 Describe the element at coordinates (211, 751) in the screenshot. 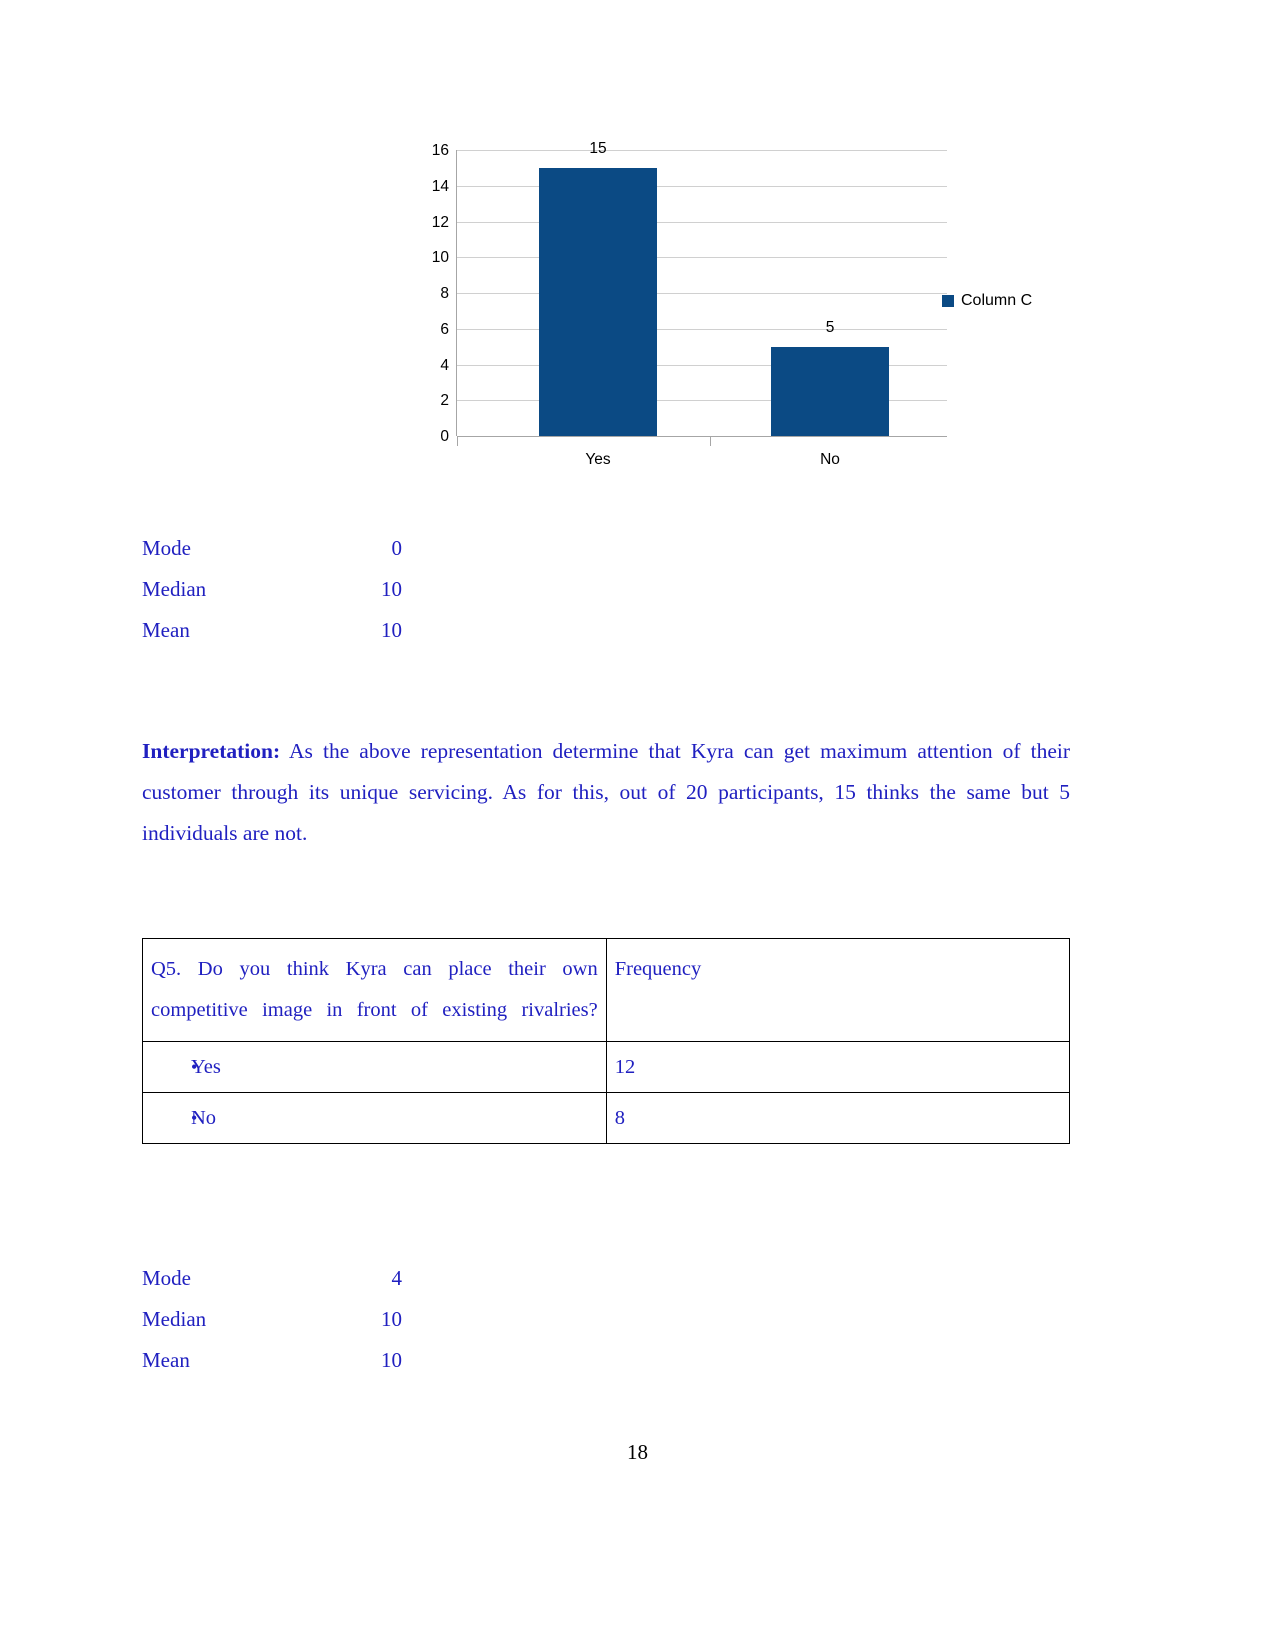

I see `interpretation-heading: Interpretation:` at that location.